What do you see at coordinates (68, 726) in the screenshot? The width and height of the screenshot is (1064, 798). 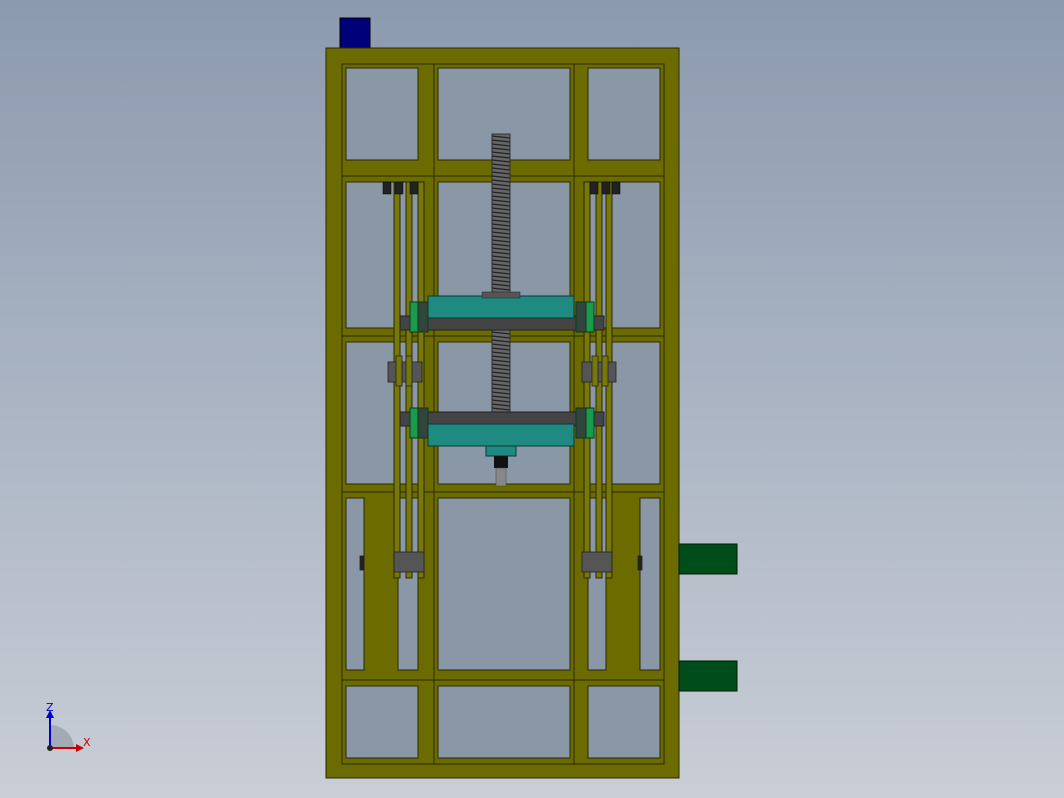 I see `axis-triad: Z X` at bounding box center [68, 726].